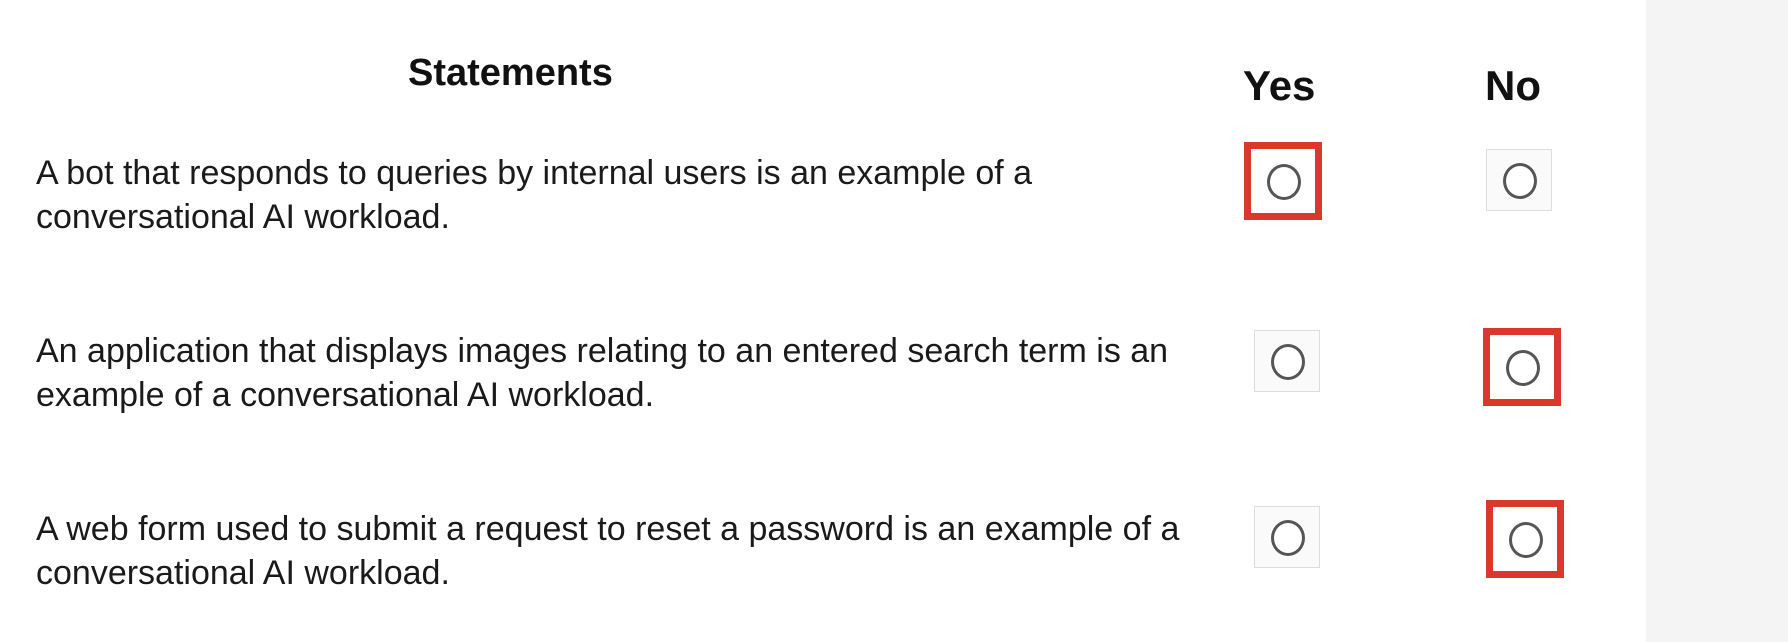 Image resolution: width=1788 pixels, height=642 pixels. I want to click on statement-2-no-radio, so click(1522, 367).